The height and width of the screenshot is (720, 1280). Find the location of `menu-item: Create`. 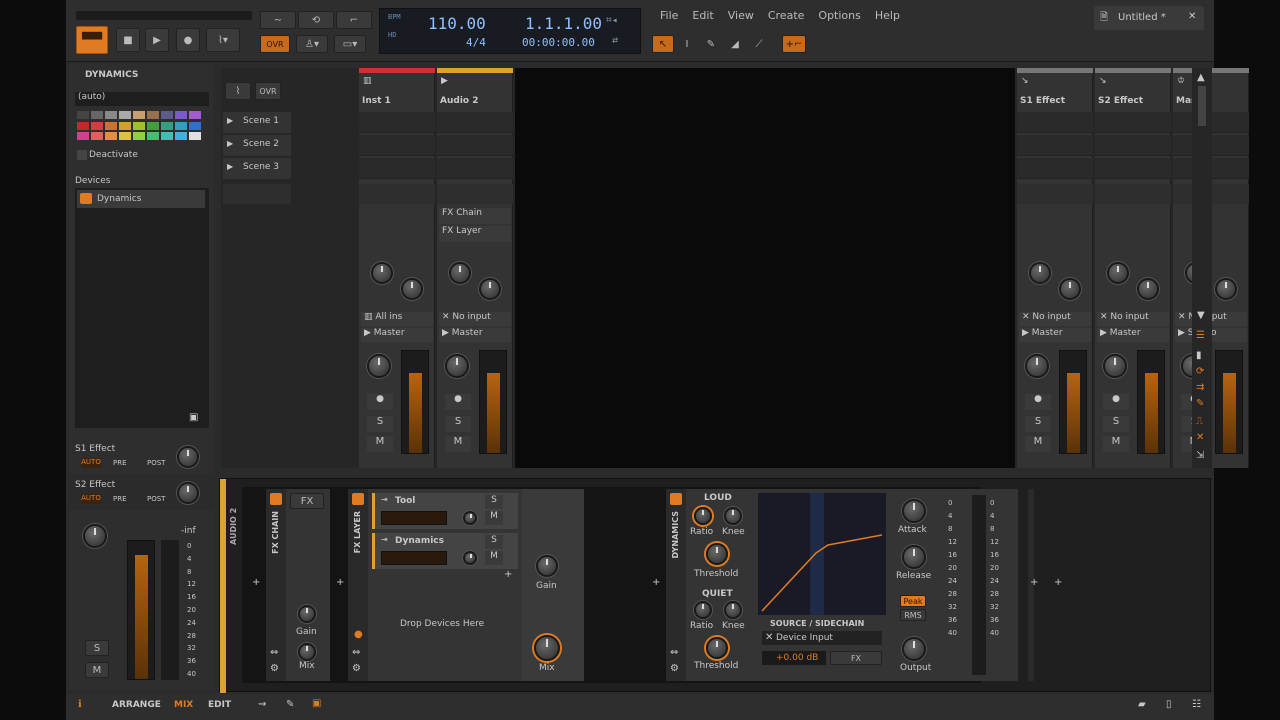

menu-item: Create is located at coordinates (786, 15).